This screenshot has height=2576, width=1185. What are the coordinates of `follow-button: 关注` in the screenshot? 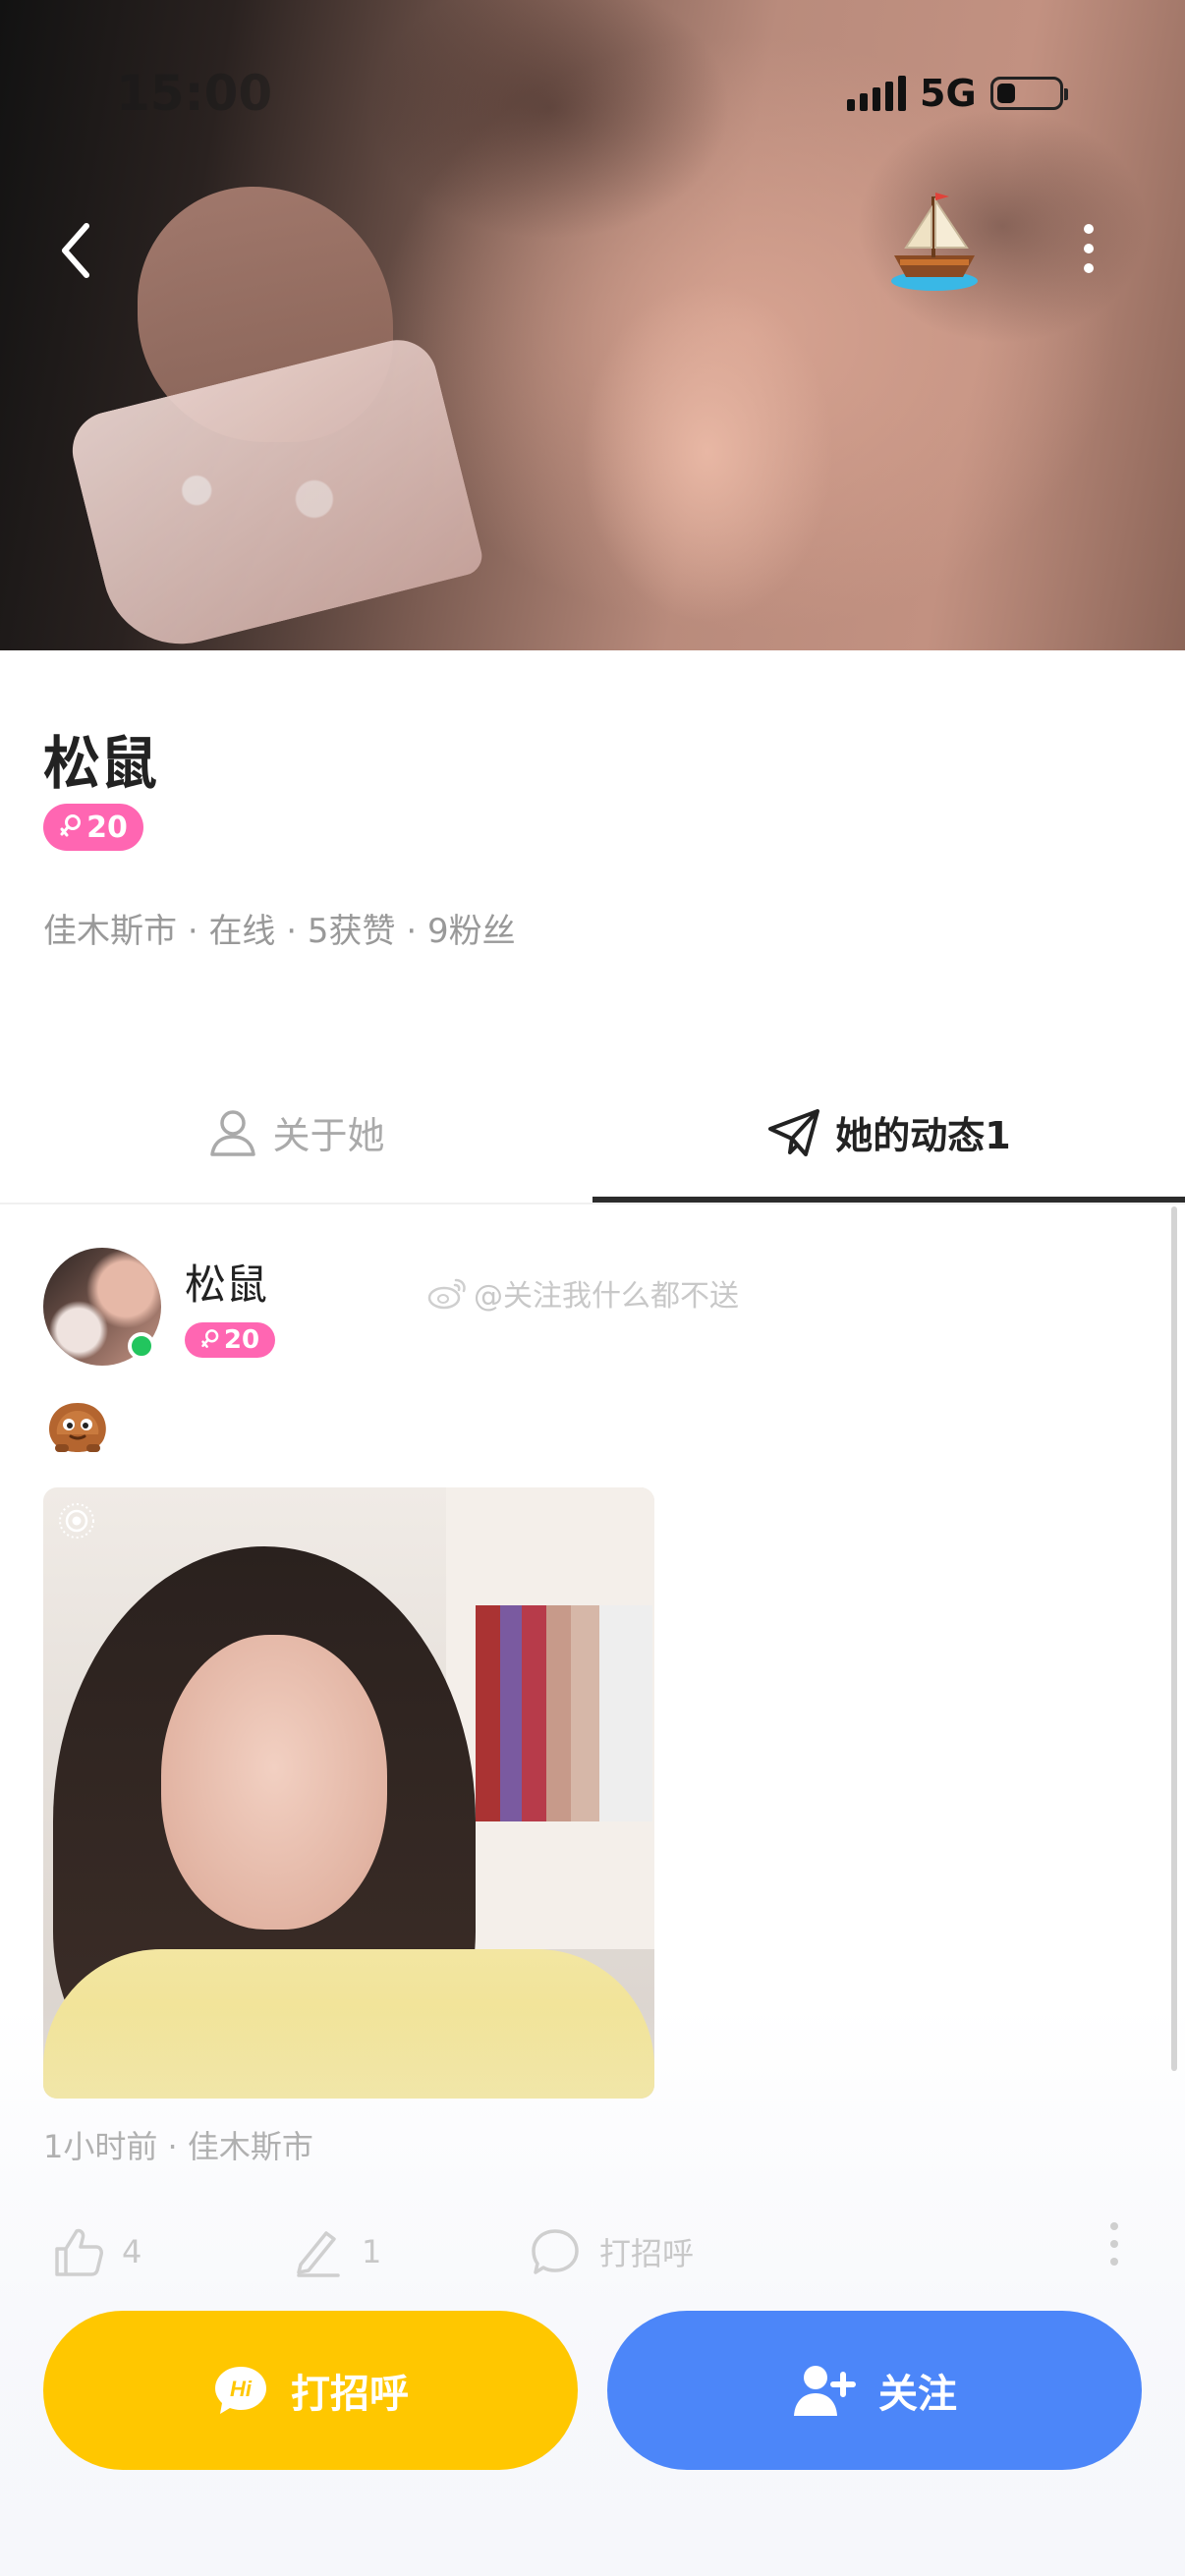 It's located at (875, 2390).